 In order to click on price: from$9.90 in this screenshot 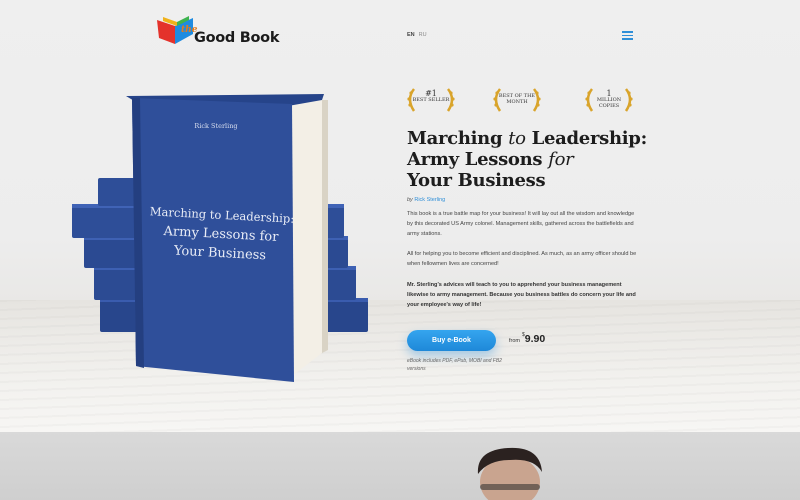, I will do `click(527, 338)`.